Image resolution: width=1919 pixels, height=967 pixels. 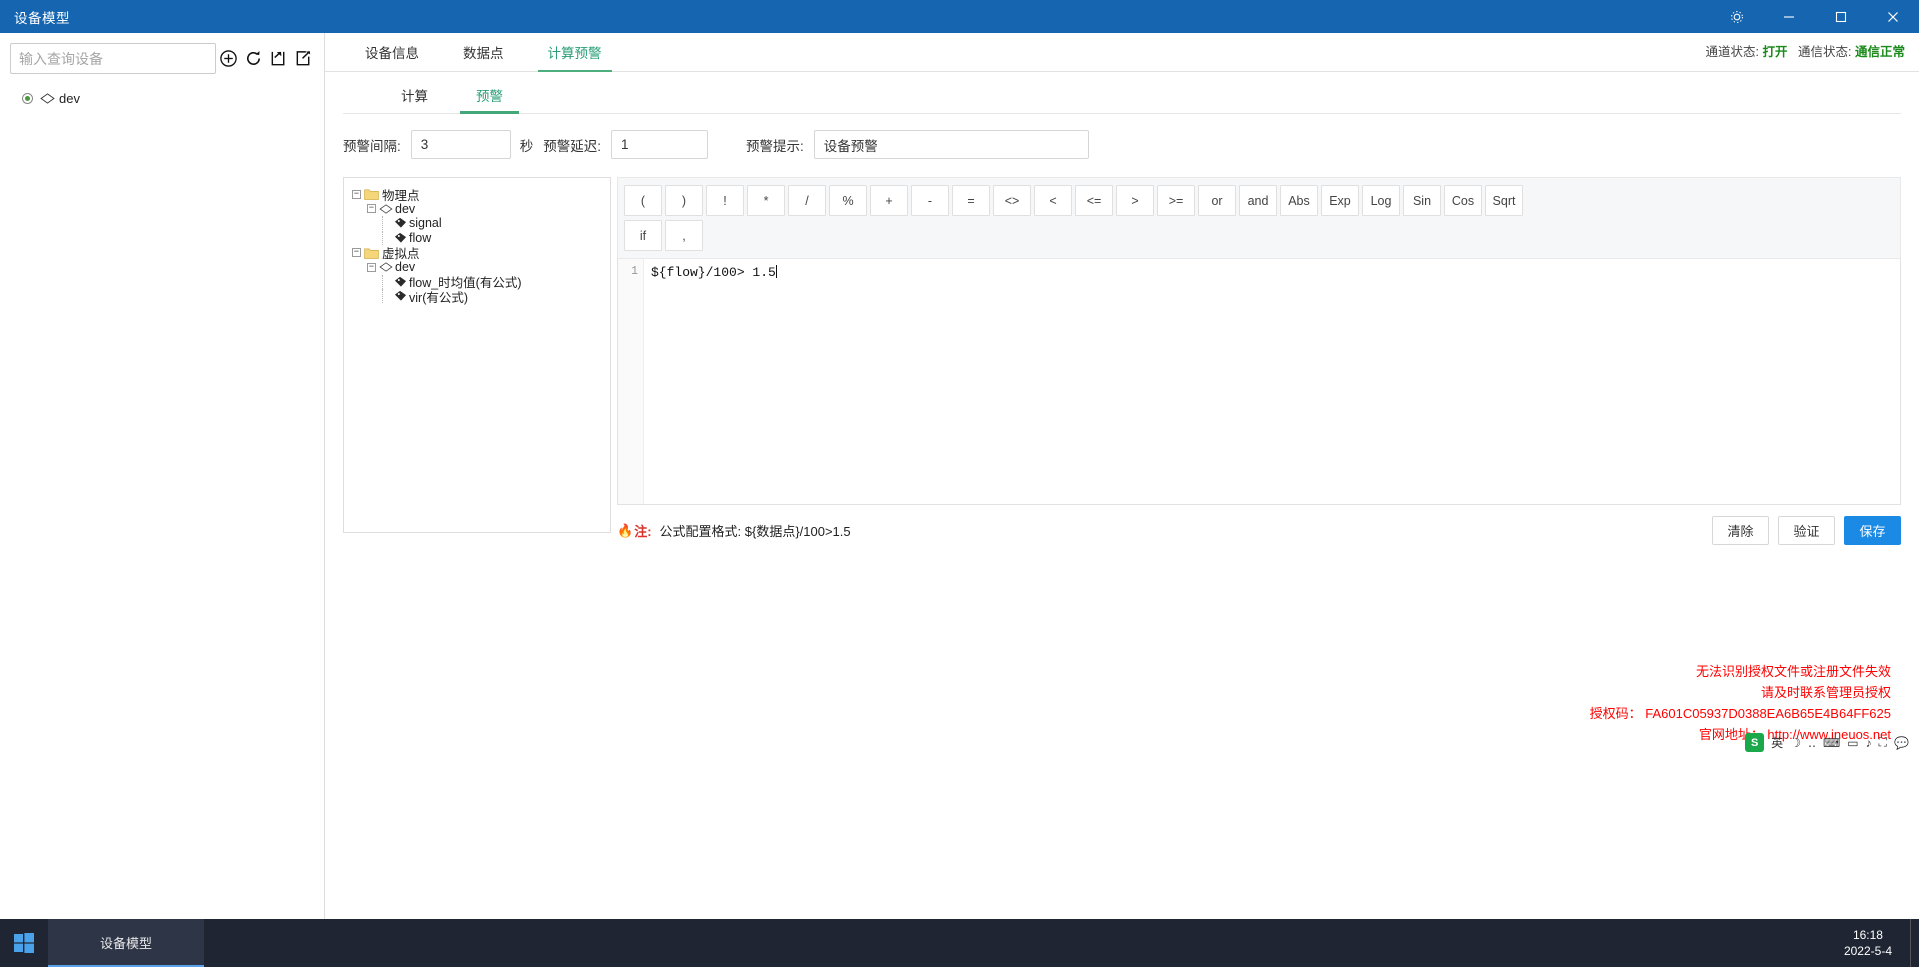 I want to click on note-text: 公式配置格式: ${数据点}/100>1.5, so click(x=755, y=531).